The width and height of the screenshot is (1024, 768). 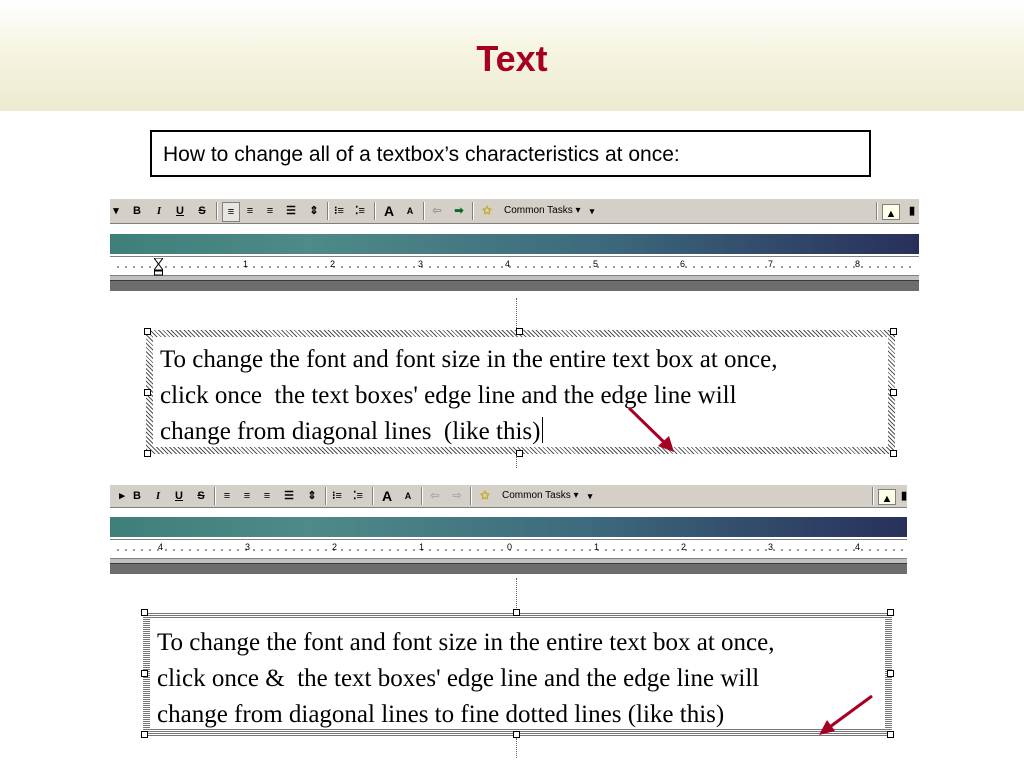 I want to click on demote-icon: ⇨, so click(x=457, y=496).